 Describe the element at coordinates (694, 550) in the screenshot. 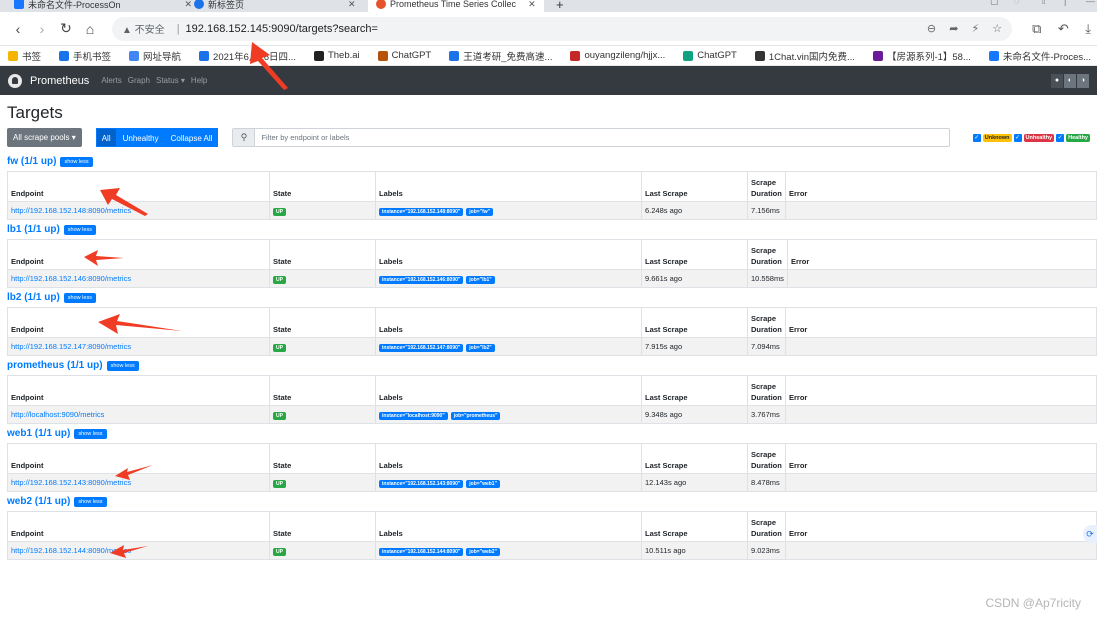

I see `last-scrape-cell: 10.511s ago` at that location.